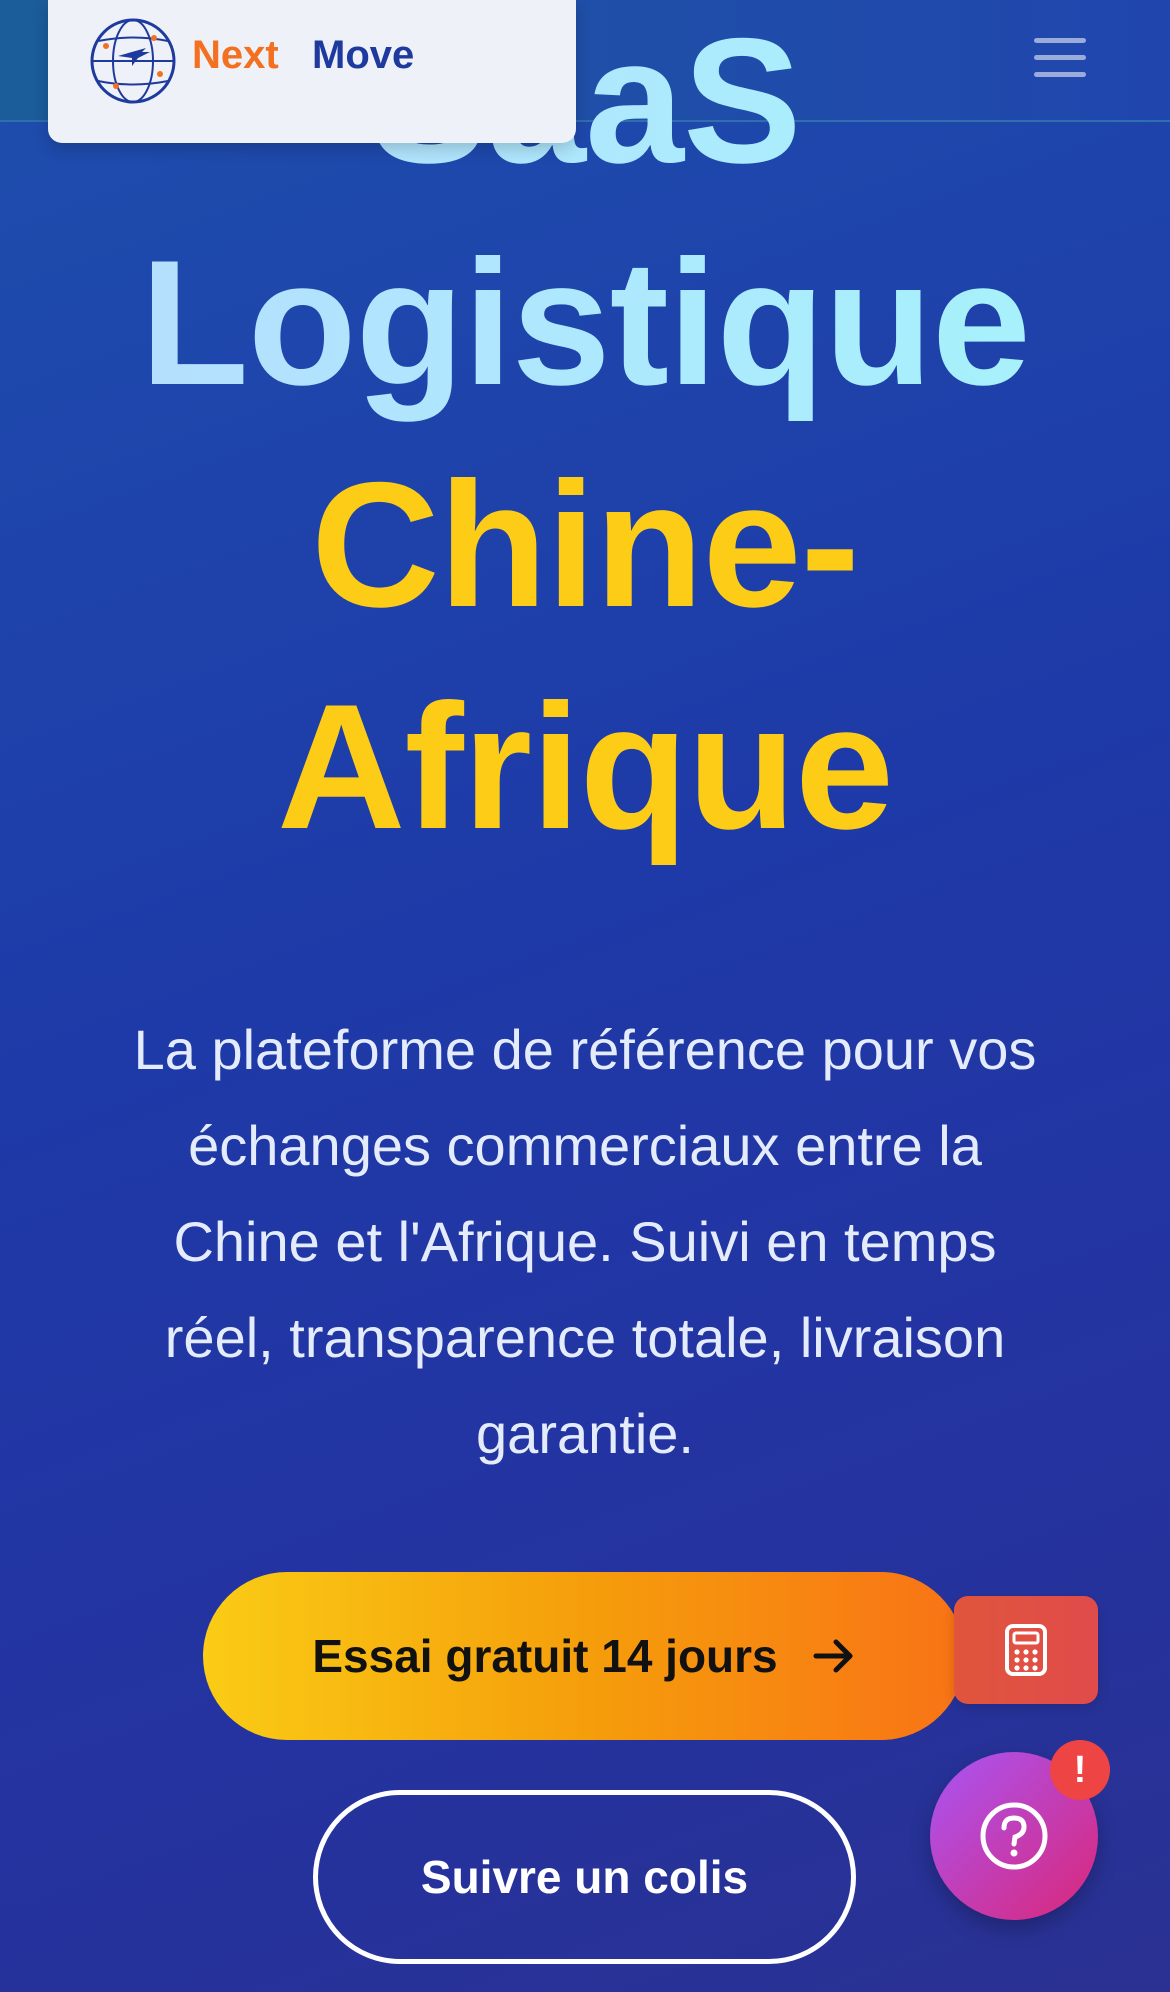 The height and width of the screenshot is (1992, 1170). Describe the element at coordinates (545, 1656) in the screenshot. I see `free-trial-button-label: Essai gratuit 14 jours` at that location.